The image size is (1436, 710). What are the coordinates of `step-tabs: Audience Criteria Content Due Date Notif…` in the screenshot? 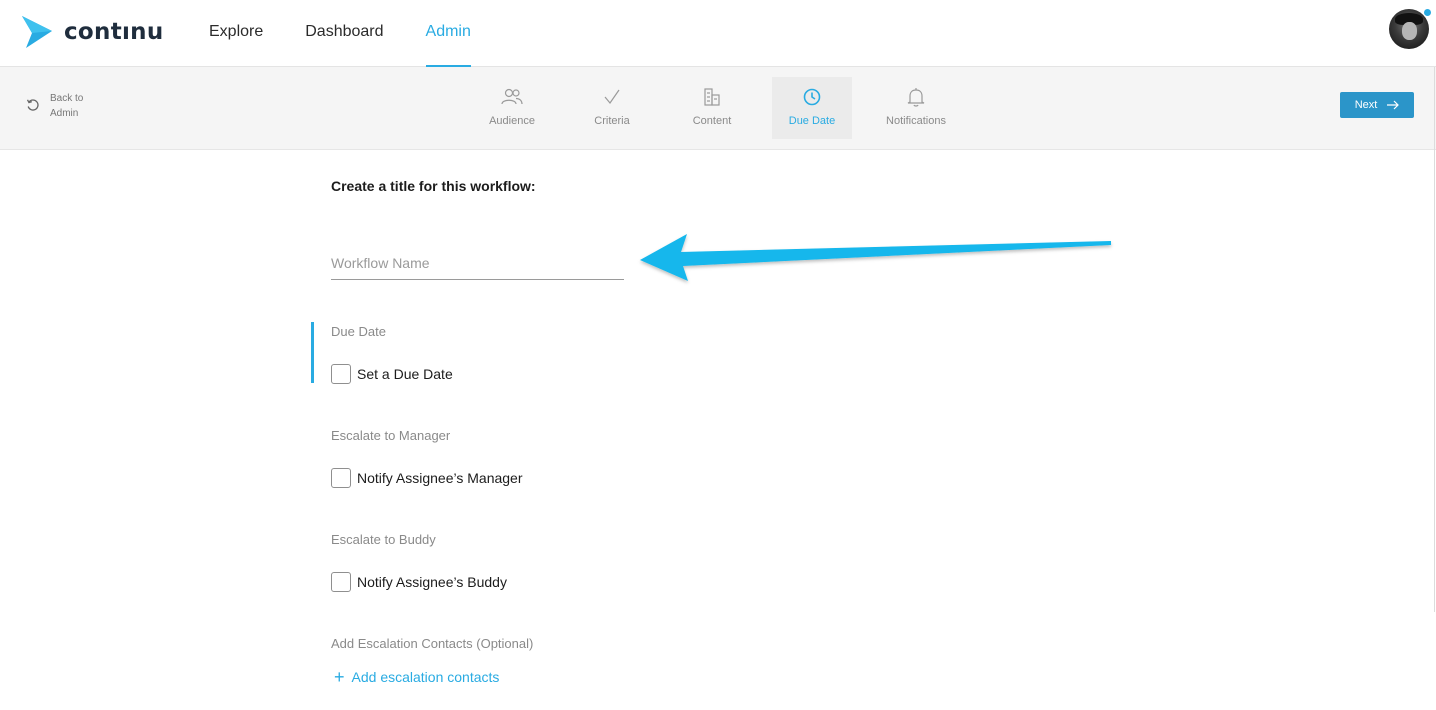 It's located at (726, 108).